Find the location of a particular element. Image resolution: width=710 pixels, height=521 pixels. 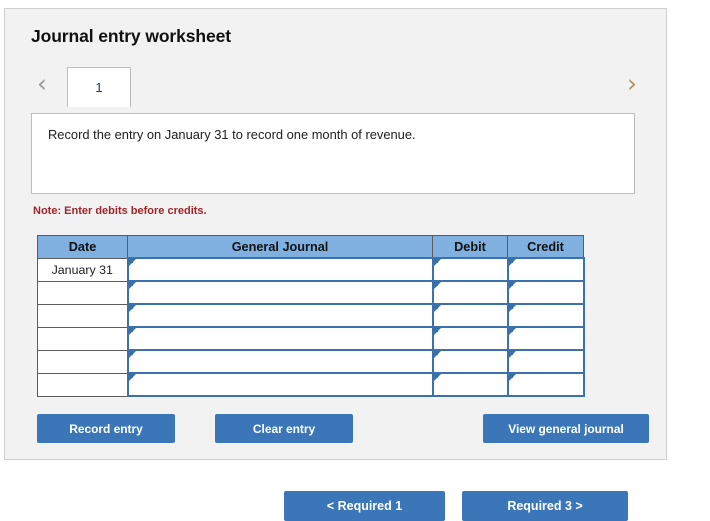

page-title: Journal entry worksheet is located at coordinates (131, 36).